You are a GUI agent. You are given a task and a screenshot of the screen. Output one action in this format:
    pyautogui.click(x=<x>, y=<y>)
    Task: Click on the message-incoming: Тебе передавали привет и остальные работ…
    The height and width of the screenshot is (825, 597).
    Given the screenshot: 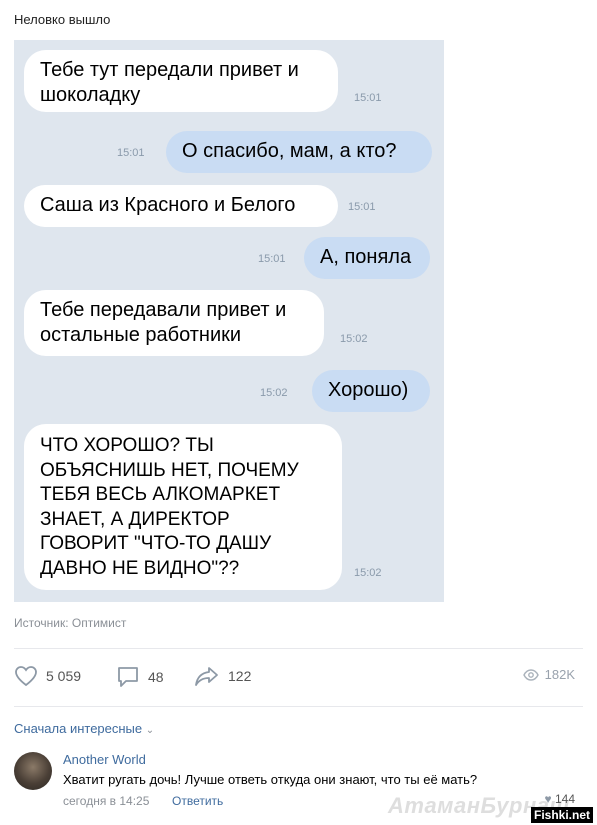 What is the action you would take?
    pyautogui.click(x=174, y=323)
    